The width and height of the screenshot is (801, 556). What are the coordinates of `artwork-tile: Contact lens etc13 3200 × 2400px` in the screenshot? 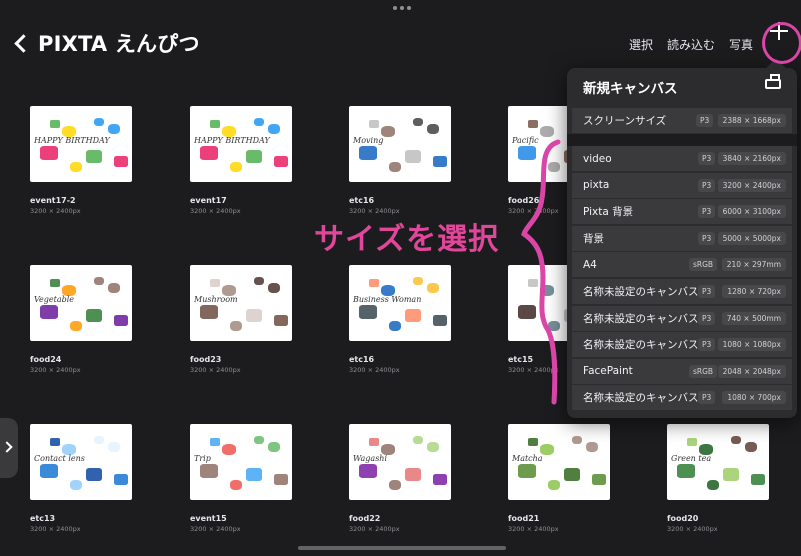 It's located at (90, 478).